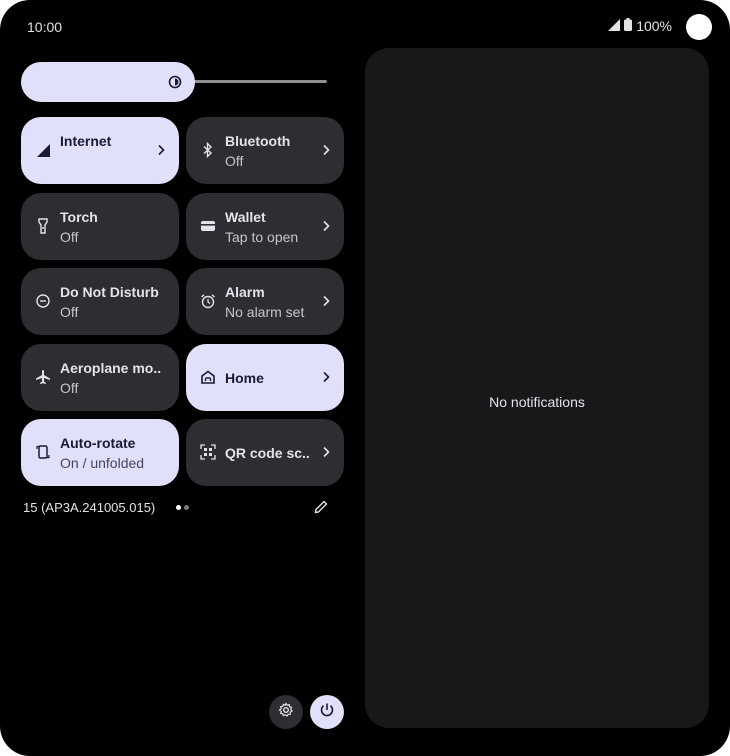  Describe the element at coordinates (265, 150) in the screenshot. I see `tile-bluetooth: Bluetooth Off` at that location.